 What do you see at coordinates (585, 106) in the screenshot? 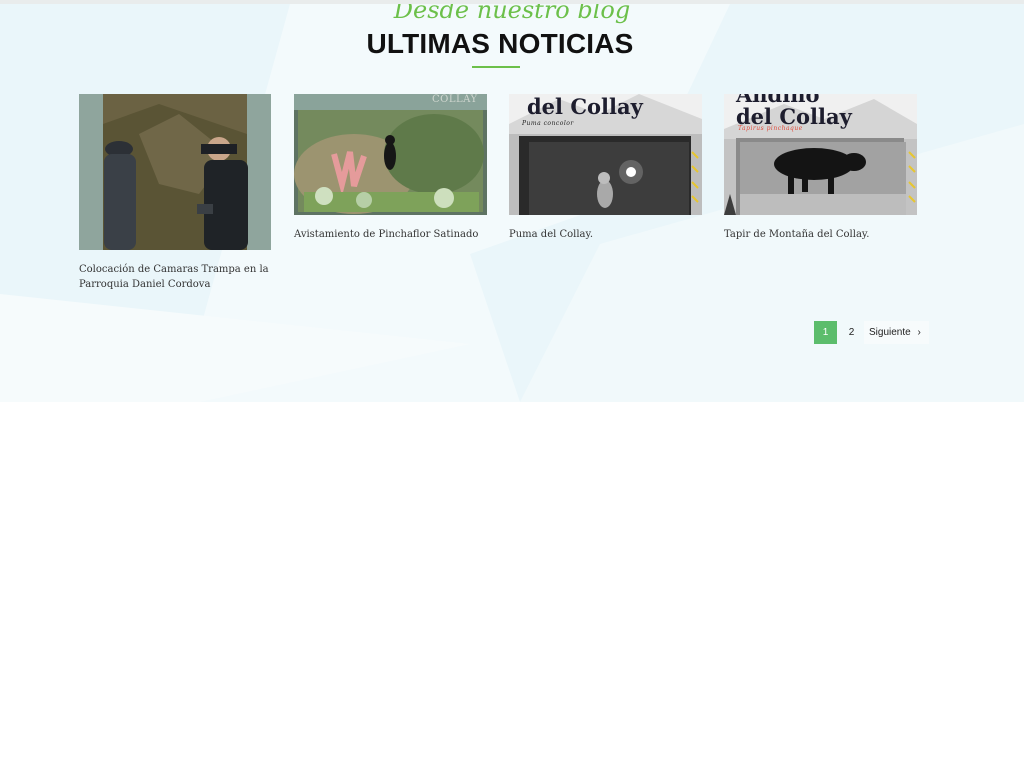
I see `image-overlay-title: del Collay` at bounding box center [585, 106].